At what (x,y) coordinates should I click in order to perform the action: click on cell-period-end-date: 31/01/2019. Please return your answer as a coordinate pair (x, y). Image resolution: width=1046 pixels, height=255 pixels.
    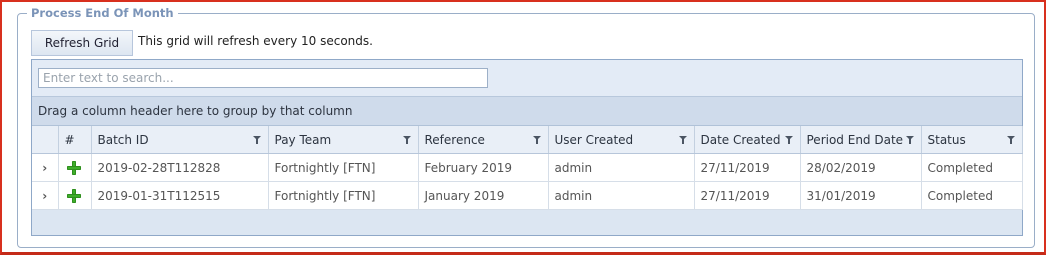
    Looking at the image, I should click on (861, 195).